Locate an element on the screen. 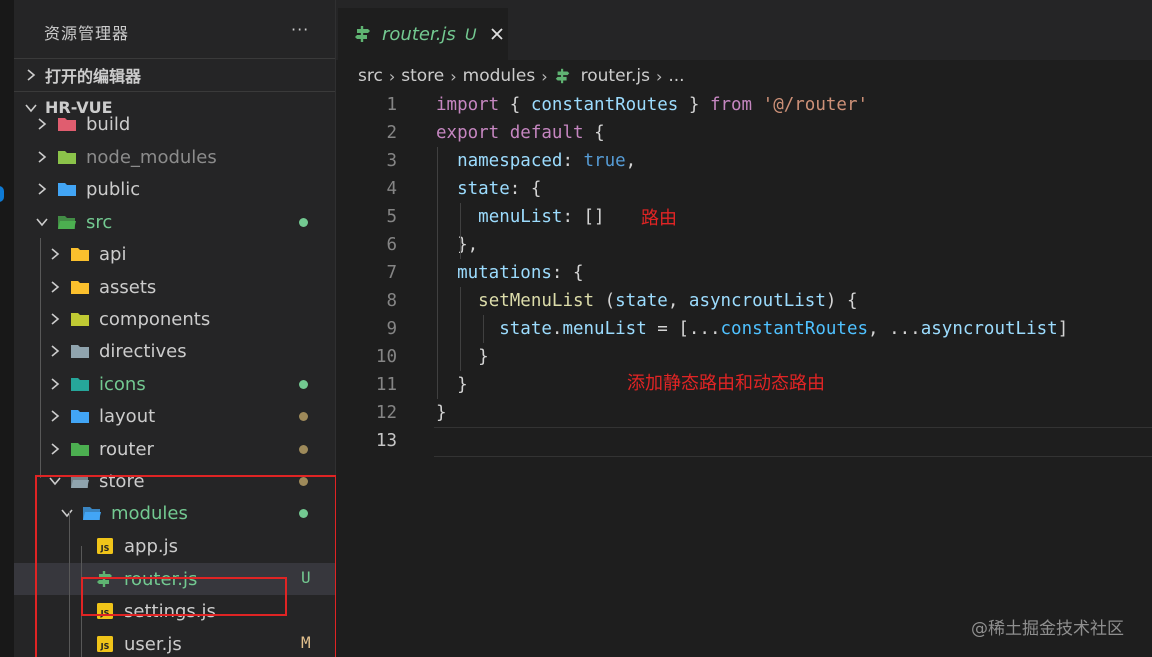 This screenshot has width=1152, height=657. code-line: 6 }, is located at coordinates (744, 245).